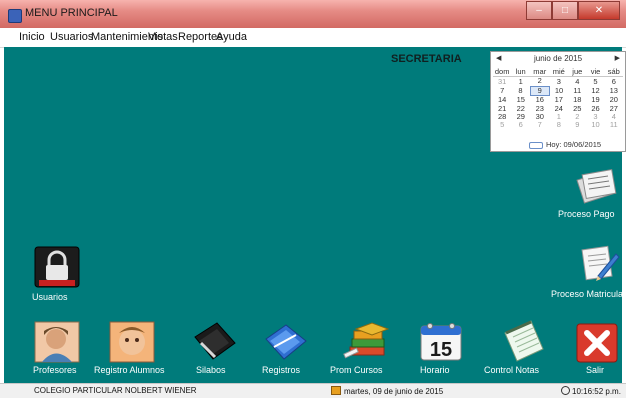 Image resolution: width=626 pixels, height=398 pixels. I want to click on calendar-day: 4, so click(577, 81).